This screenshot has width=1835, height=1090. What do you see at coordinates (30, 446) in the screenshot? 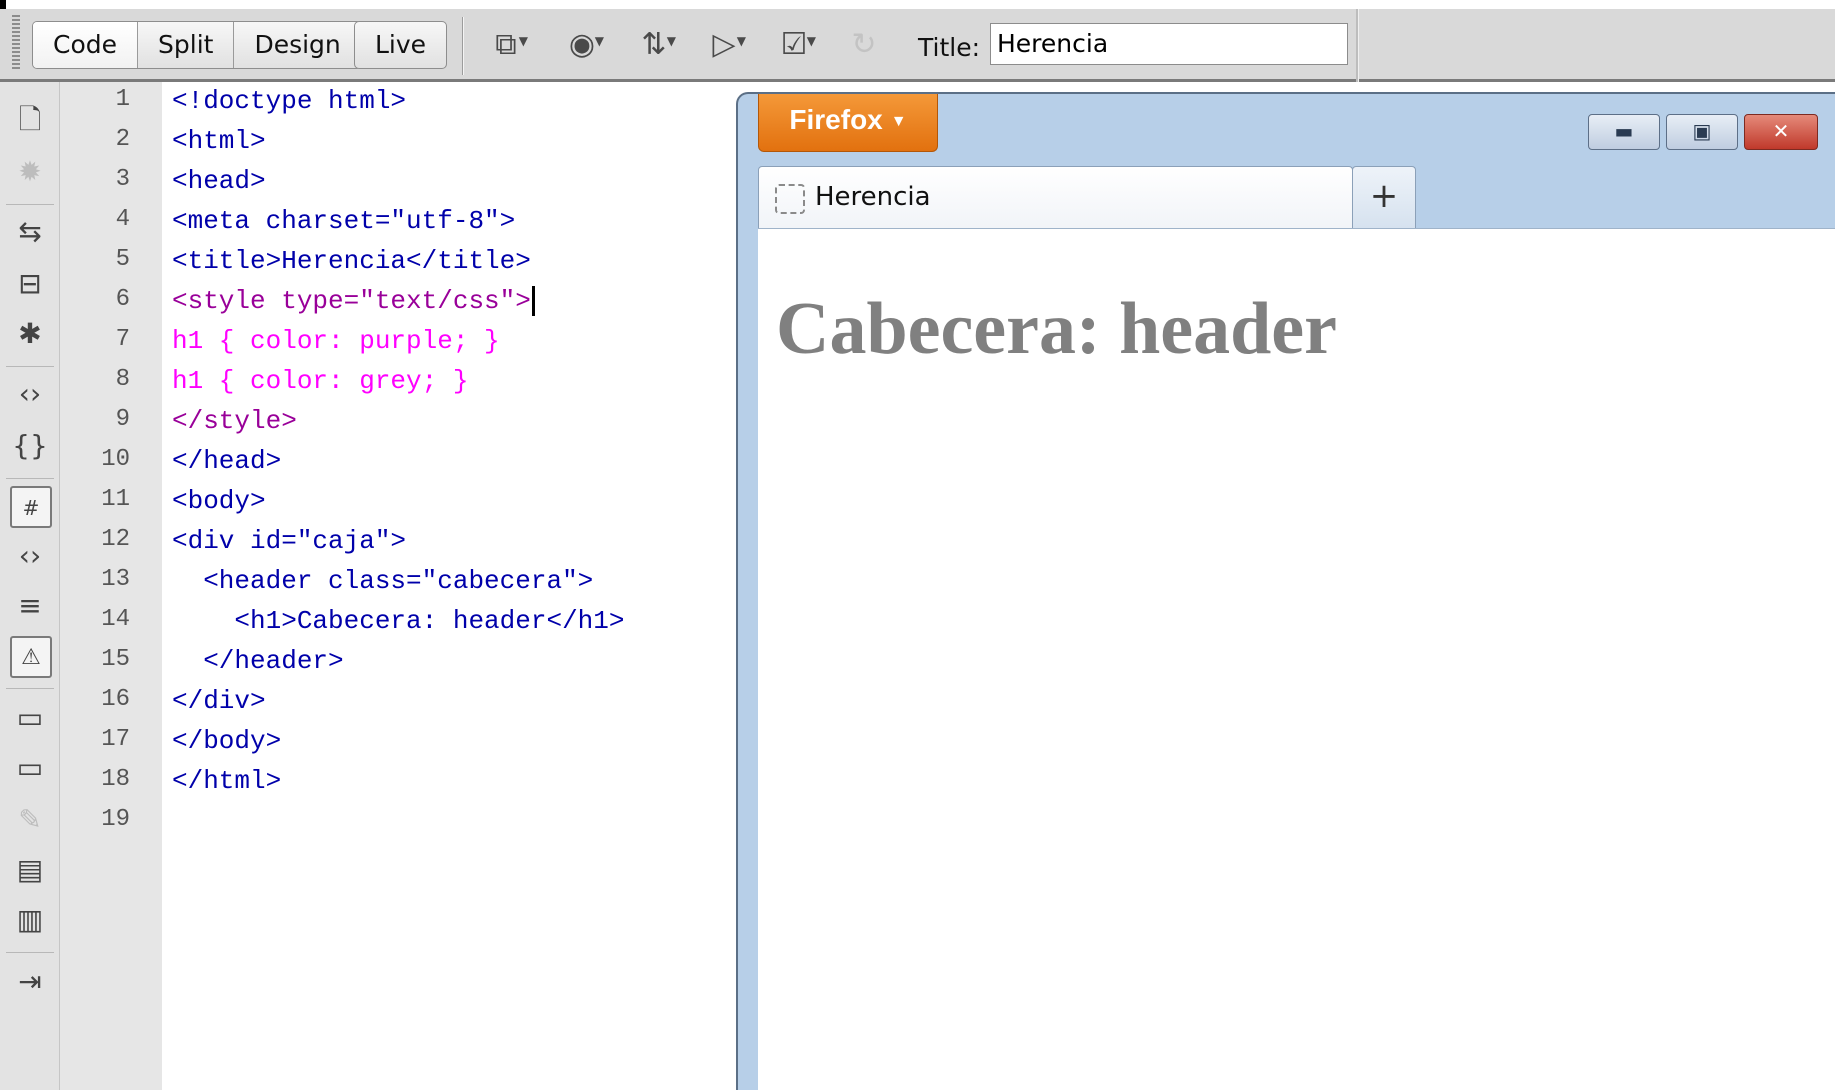
I see `balance-braces-icon: {}` at bounding box center [30, 446].